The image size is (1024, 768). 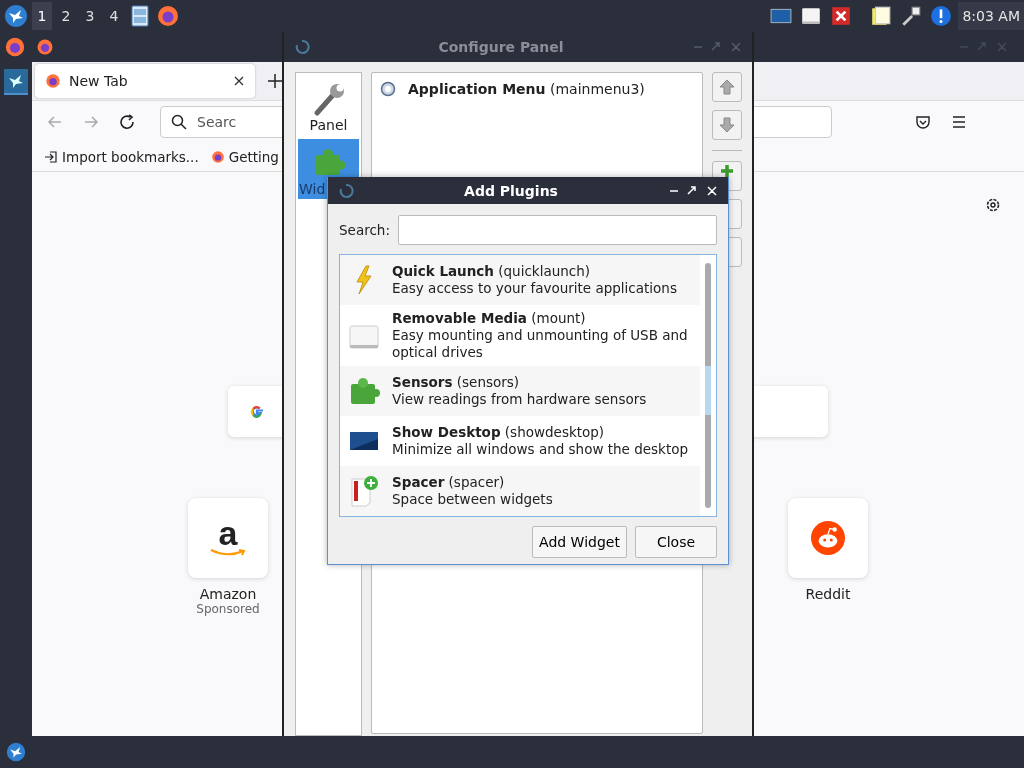 What do you see at coordinates (511, 190) in the screenshot?
I see `dialog-title: Add Plugins` at bounding box center [511, 190].